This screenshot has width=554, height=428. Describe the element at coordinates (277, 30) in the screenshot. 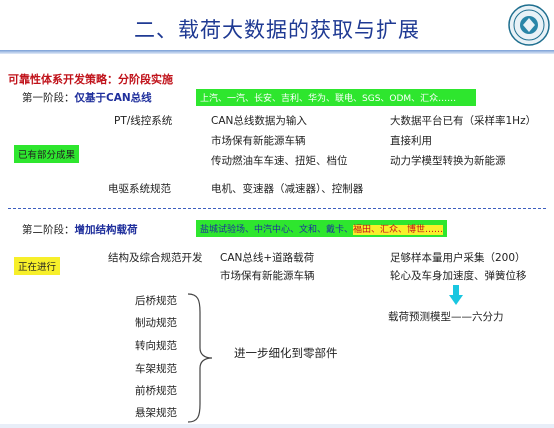

I see `slide-title: 二、载荷大数据的获取与扩展` at that location.